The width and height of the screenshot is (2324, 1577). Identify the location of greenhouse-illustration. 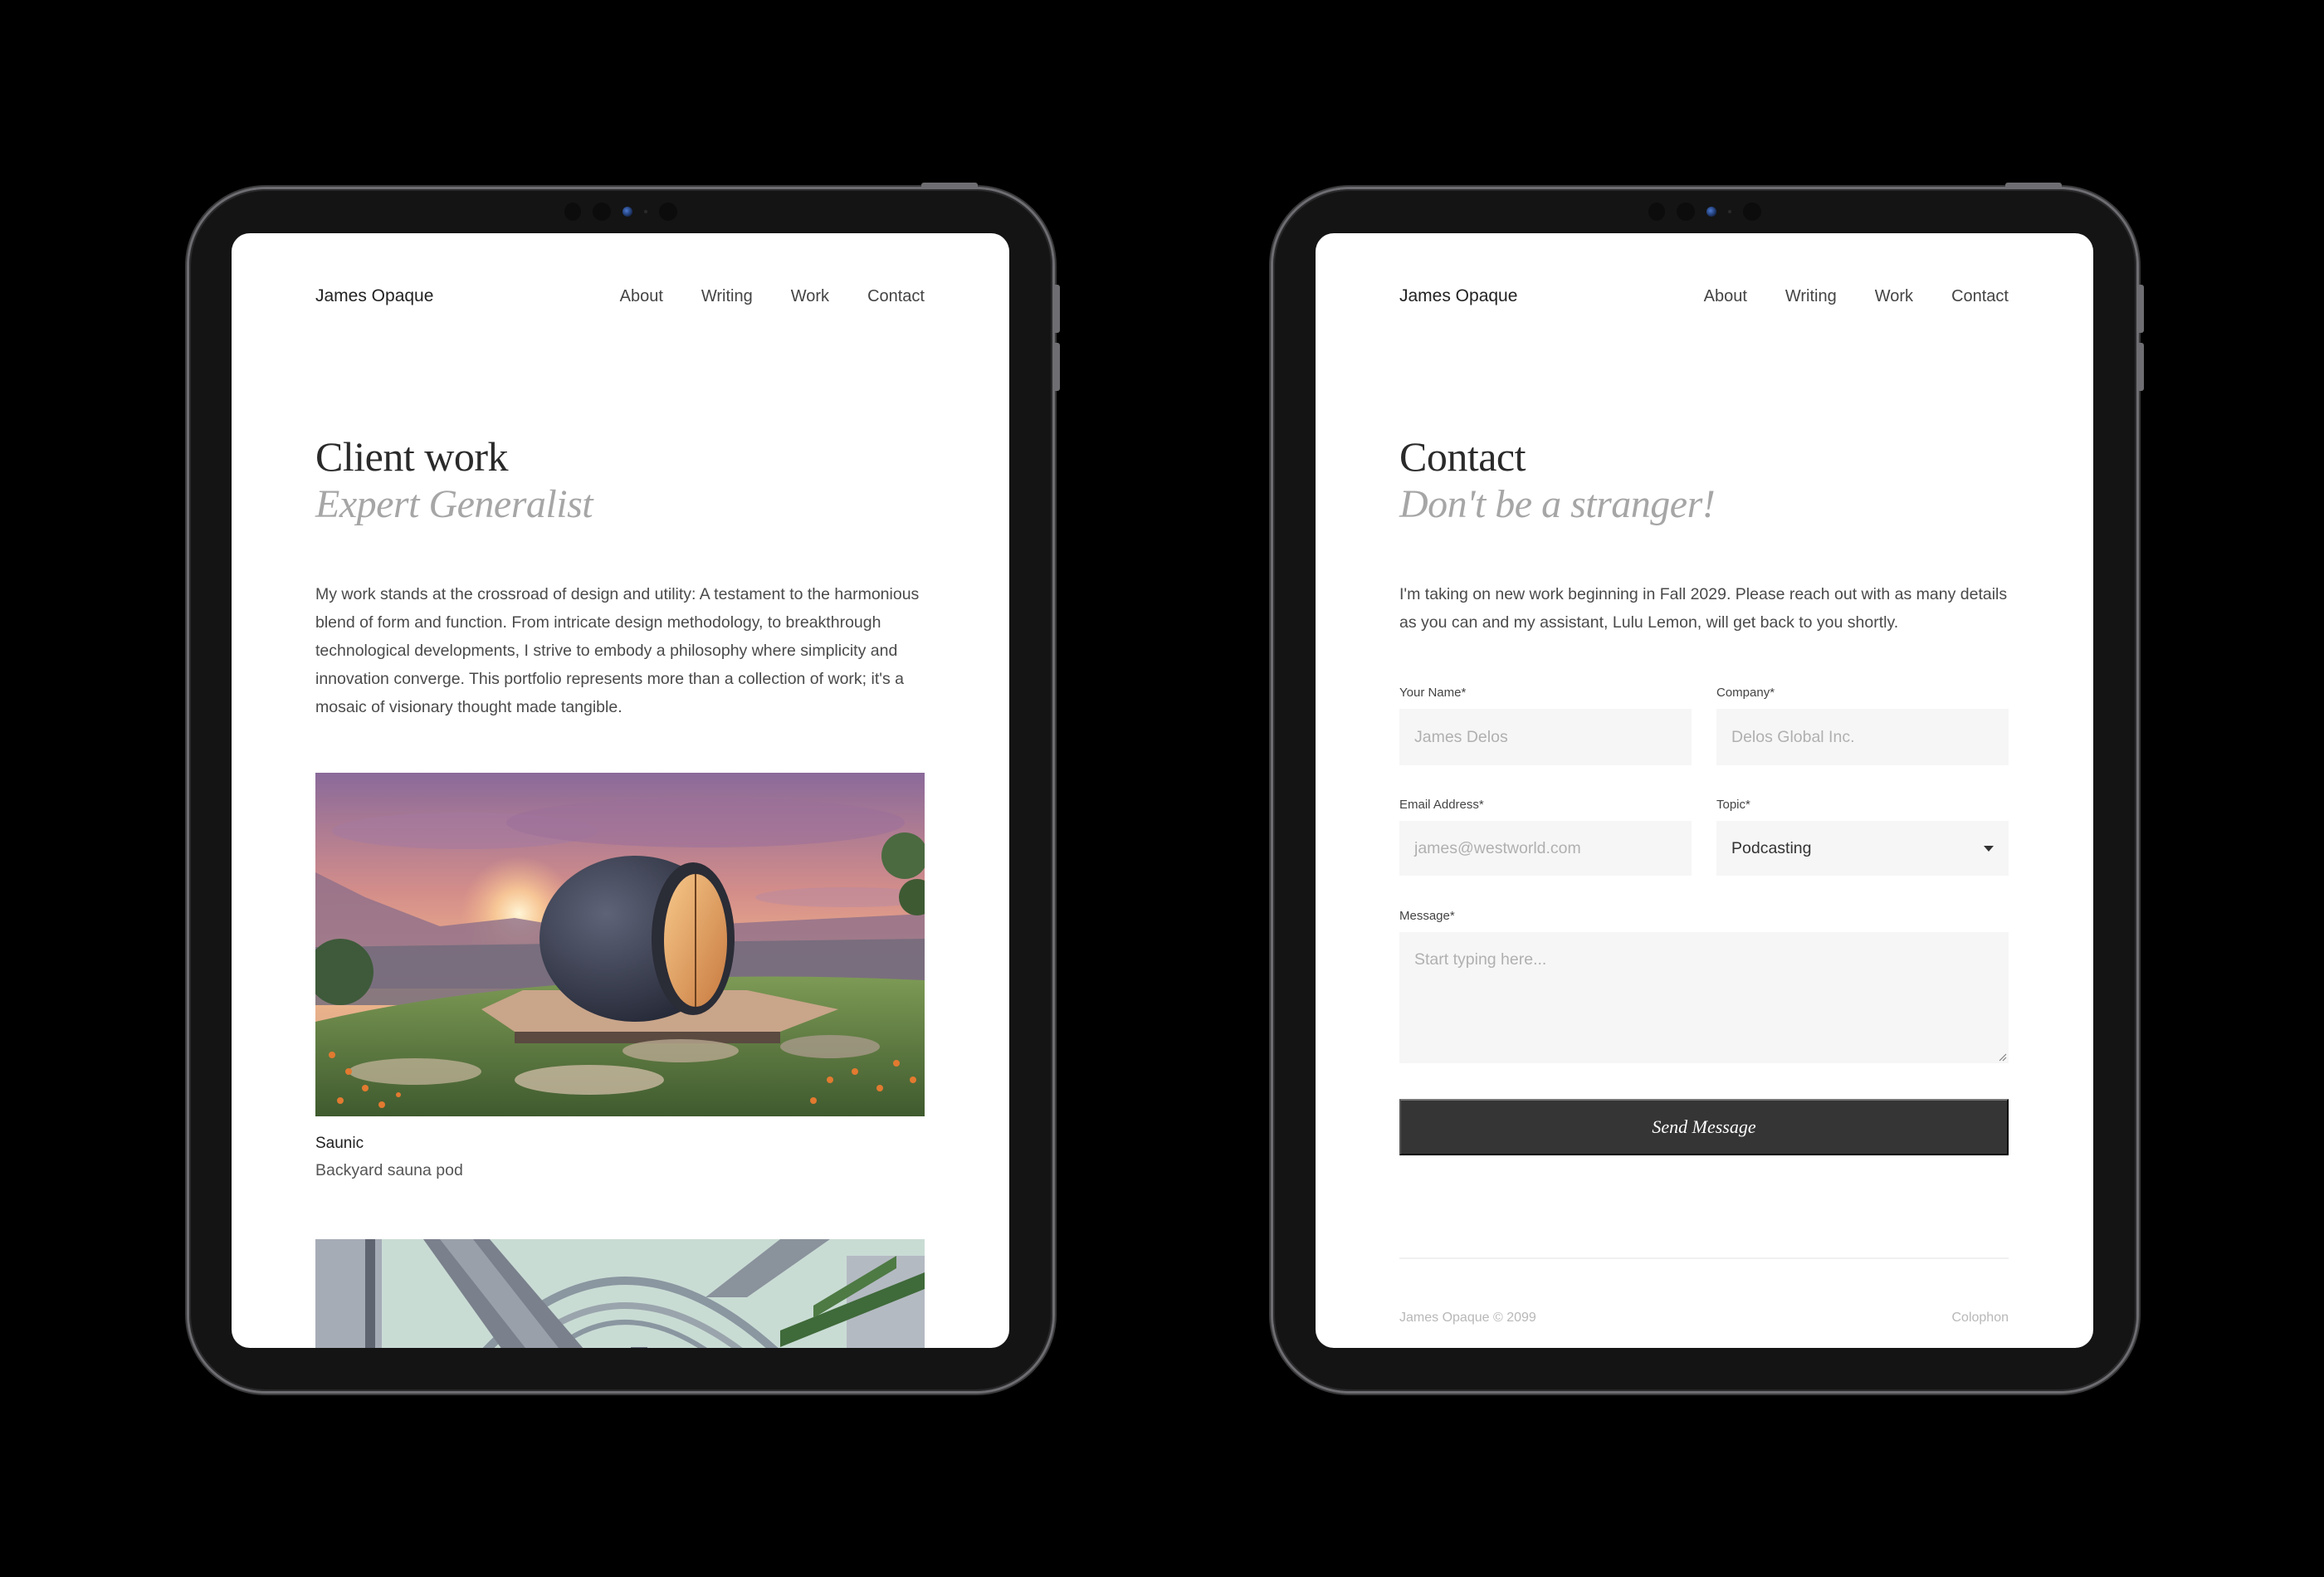
(620, 1293).